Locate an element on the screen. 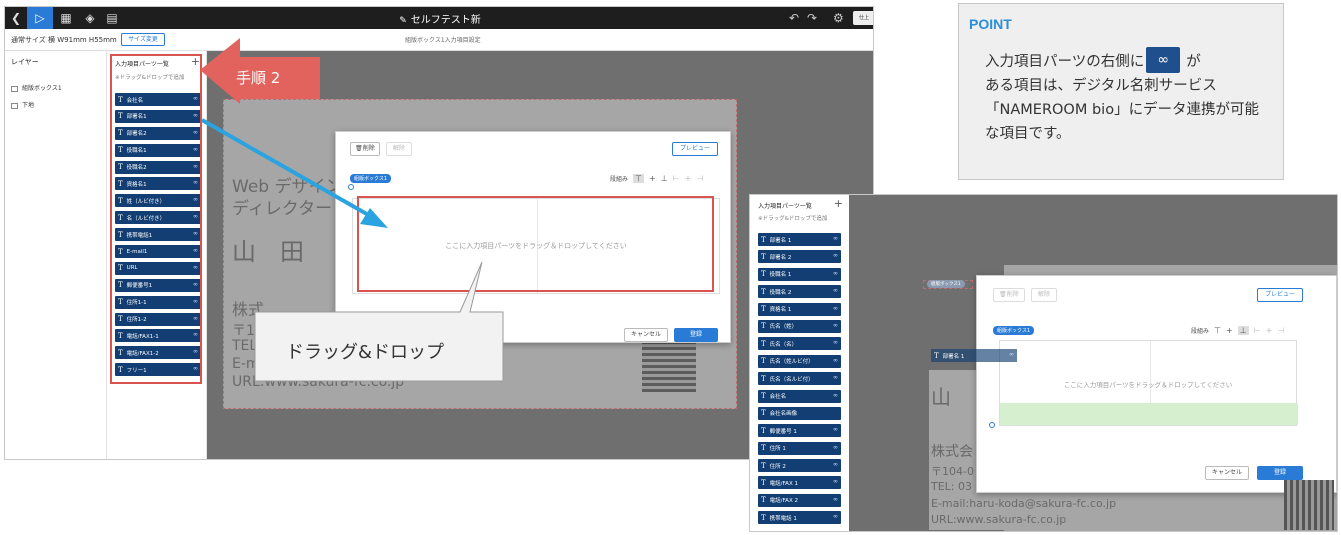 The height and width of the screenshot is (535, 1341). unlink-button: 解除 is located at coordinates (399, 149).